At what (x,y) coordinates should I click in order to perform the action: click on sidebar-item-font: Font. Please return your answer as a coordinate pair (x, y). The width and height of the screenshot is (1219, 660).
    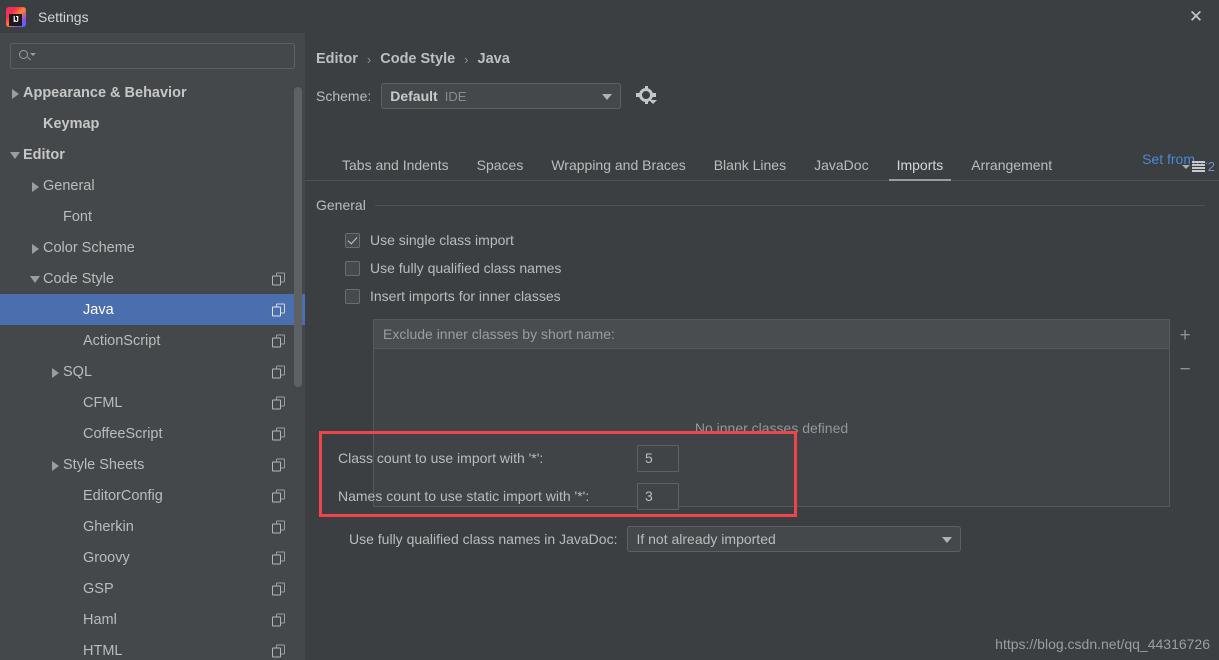
    Looking at the image, I should click on (152, 216).